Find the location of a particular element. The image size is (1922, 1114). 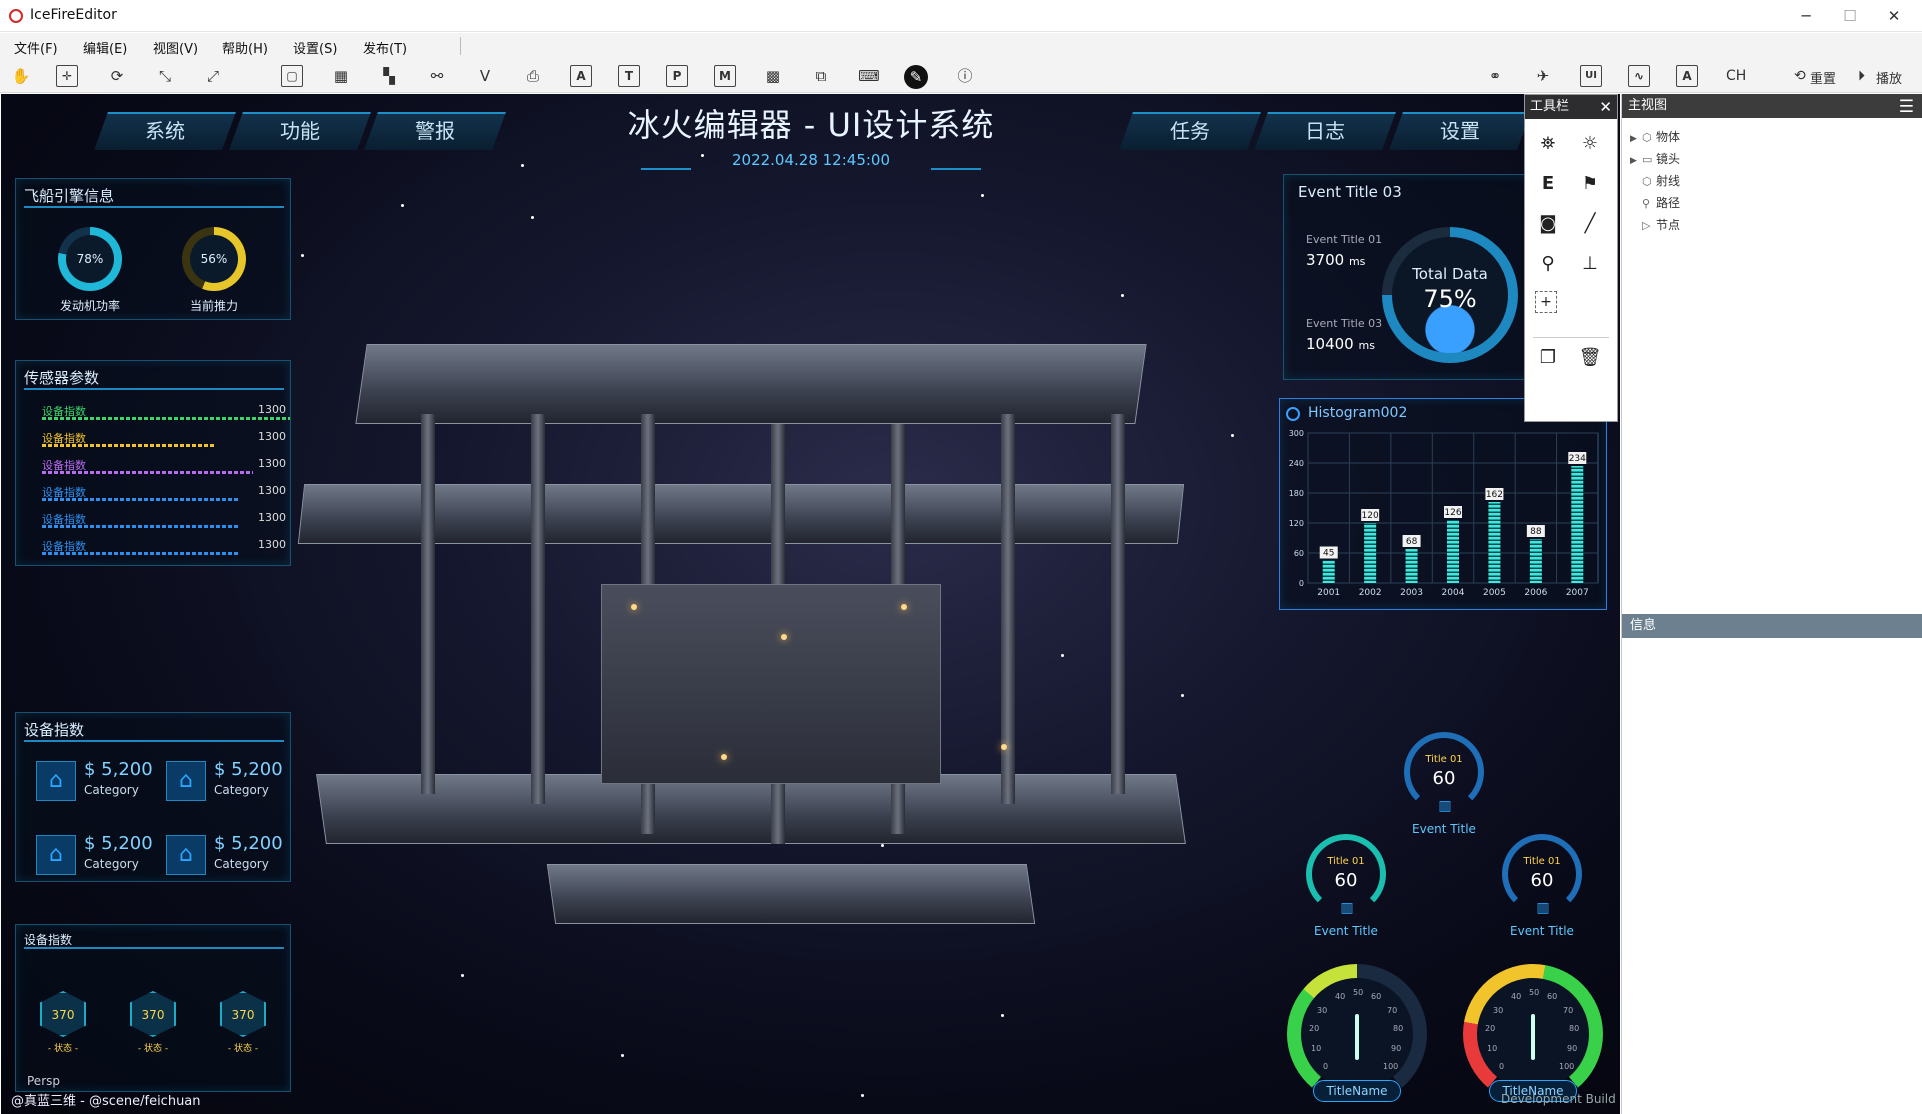

speedometer-needle is located at coordinates (1357, 1037).